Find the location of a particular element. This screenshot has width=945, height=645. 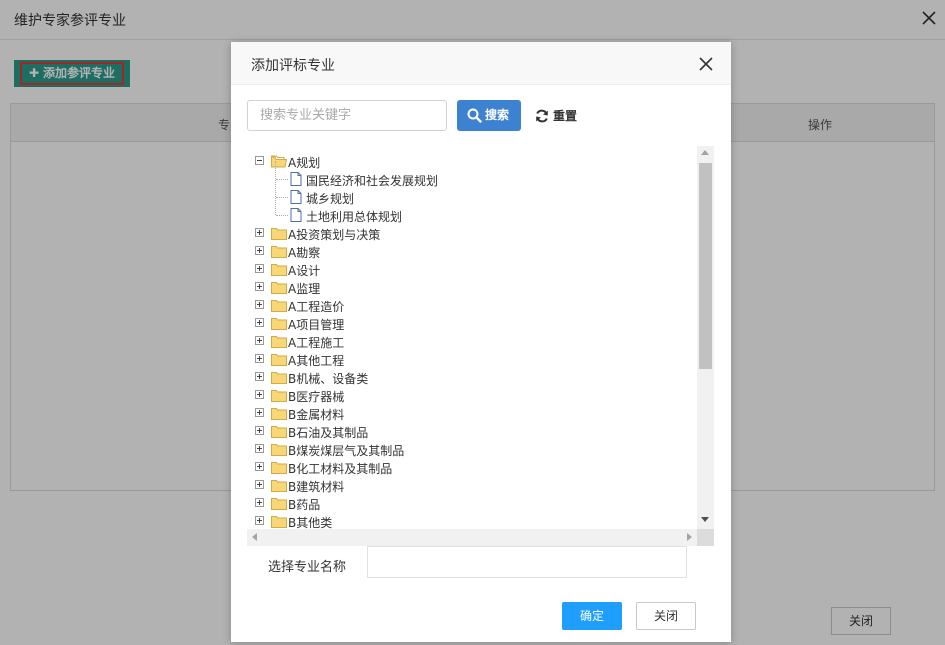

tree-leaf-label: 土地利用总体规划 is located at coordinates (354, 216).